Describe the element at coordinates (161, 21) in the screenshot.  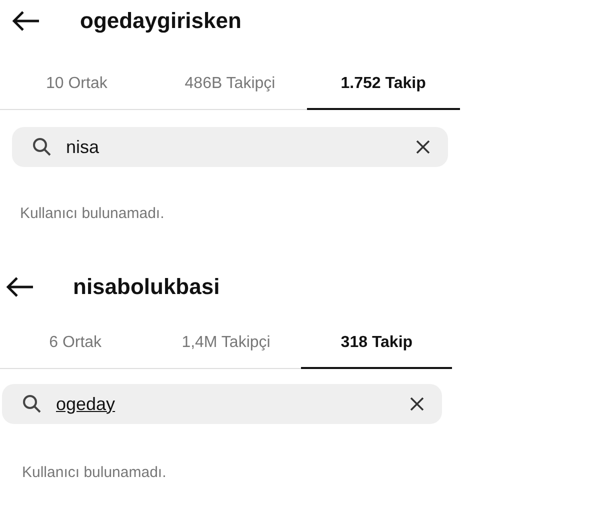
I see `username-title: ogedaygirisken` at that location.